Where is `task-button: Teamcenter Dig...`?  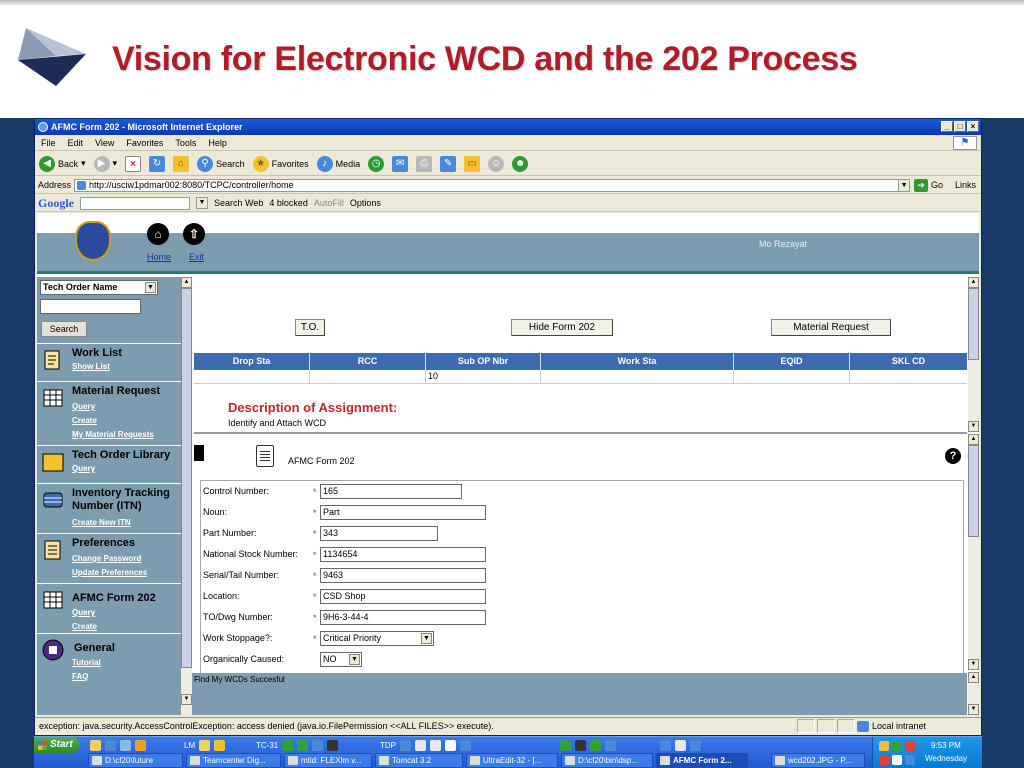 task-button: Teamcenter Dig... is located at coordinates (233, 760).